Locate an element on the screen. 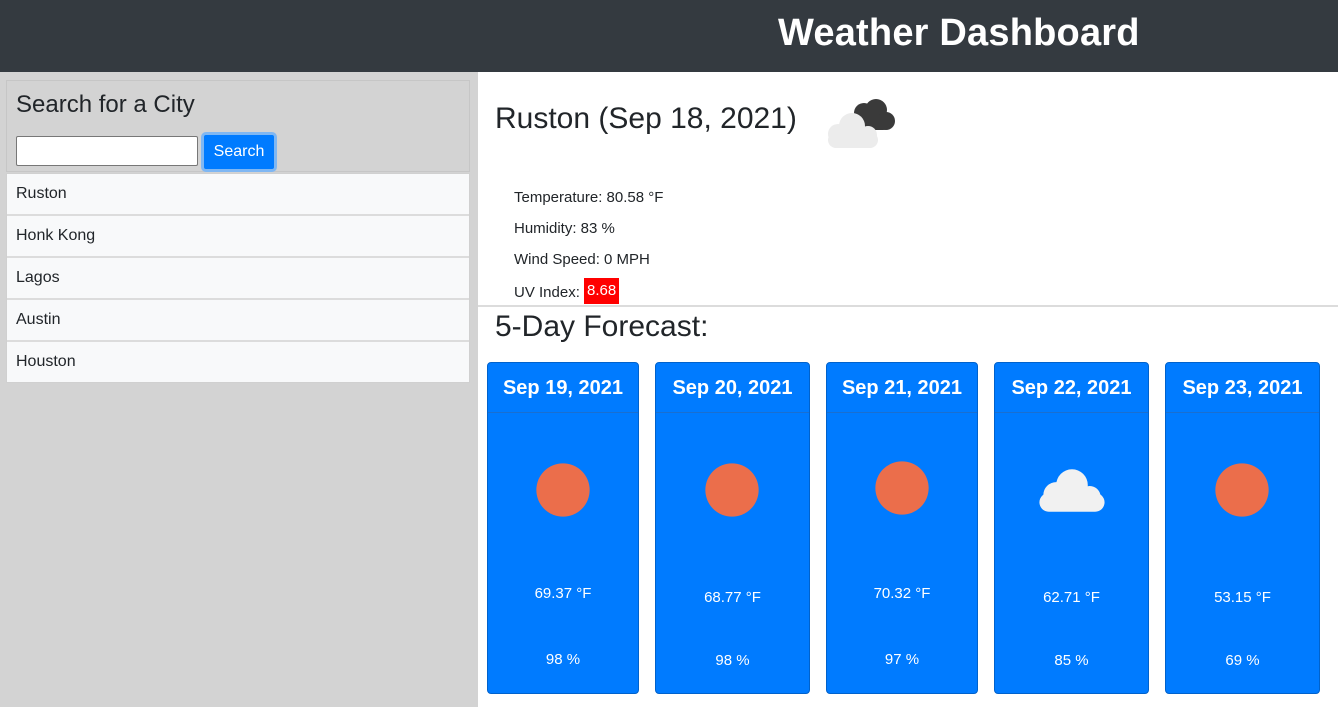 This screenshot has width=1338, height=707. forecast-card: Sep 21, 2021 70.32 °F 97 % is located at coordinates (902, 528).